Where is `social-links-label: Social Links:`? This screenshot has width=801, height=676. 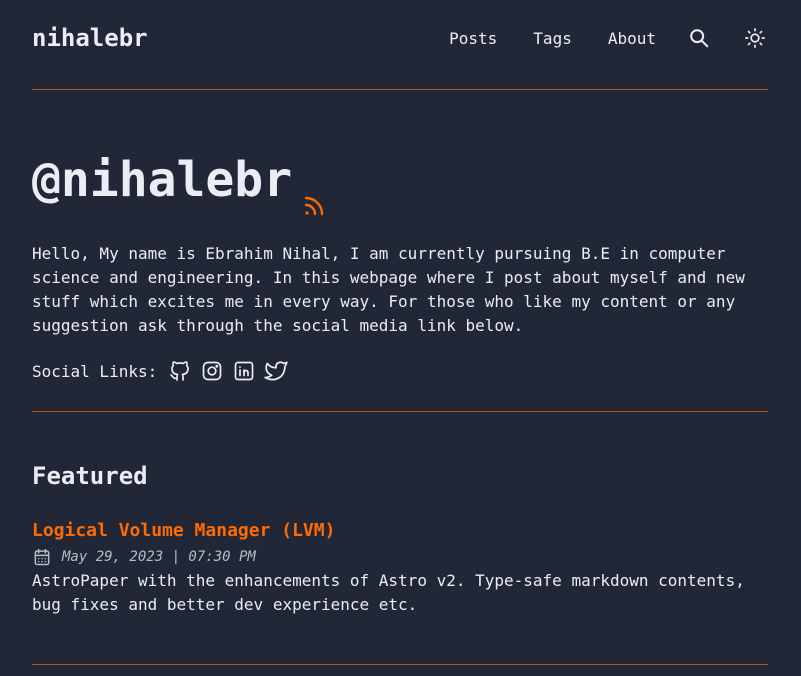
social-links-label: Social Links: is located at coordinates (95, 371).